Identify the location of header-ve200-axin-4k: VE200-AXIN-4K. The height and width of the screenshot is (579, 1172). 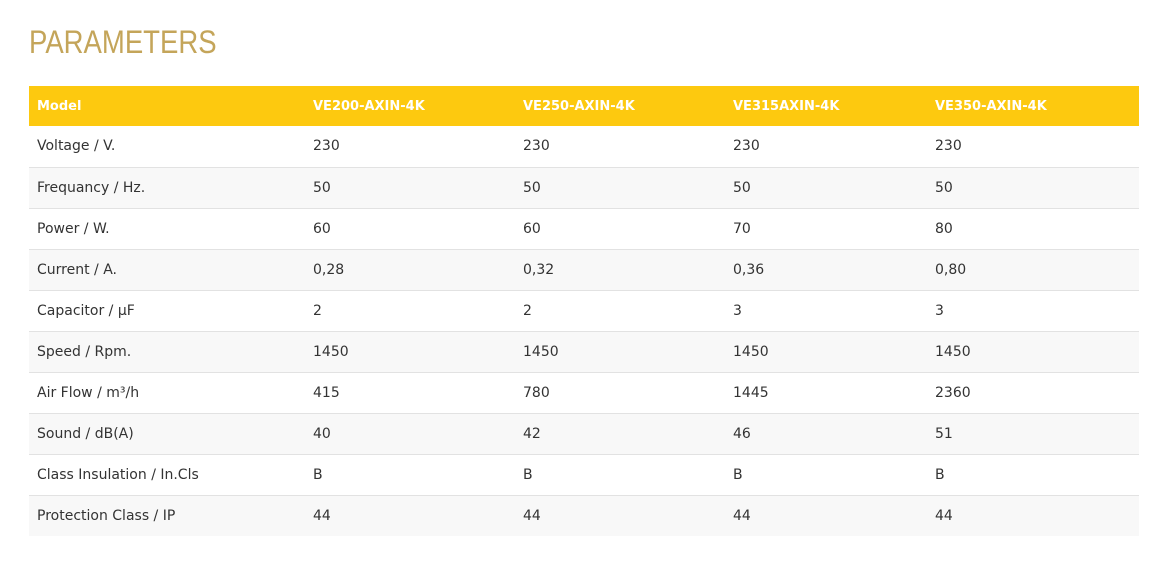
(410, 106).